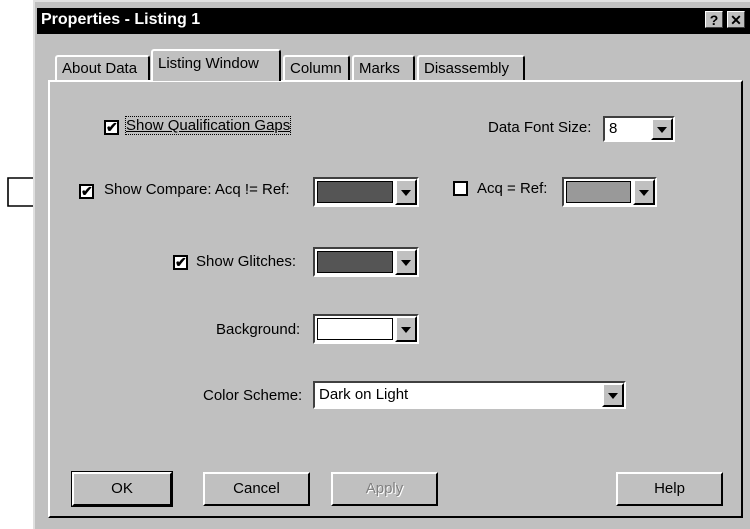  Describe the element at coordinates (364, 394) in the screenshot. I see `color-scheme-value: Dark on Light` at that location.